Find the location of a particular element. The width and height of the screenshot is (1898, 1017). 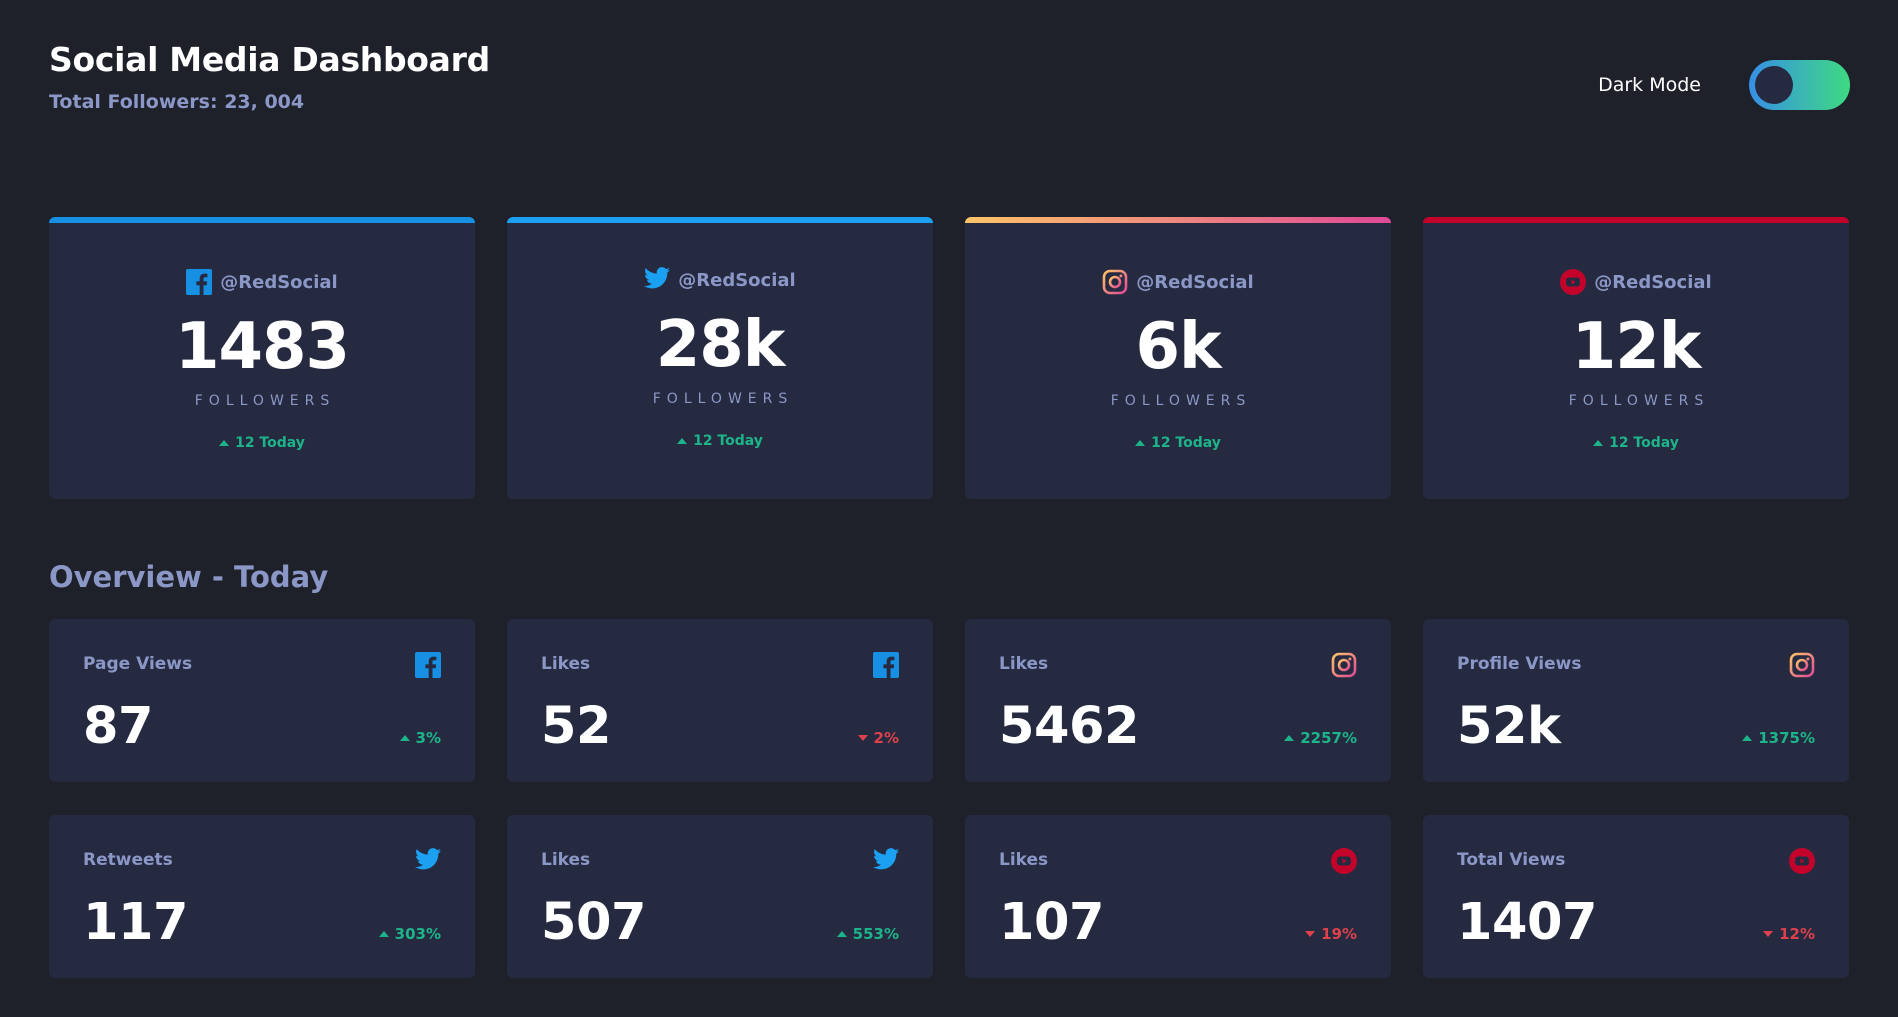

follower-card-facebook: @RedSocial 1483 FOLLOWERS 12 Today is located at coordinates (262, 358).